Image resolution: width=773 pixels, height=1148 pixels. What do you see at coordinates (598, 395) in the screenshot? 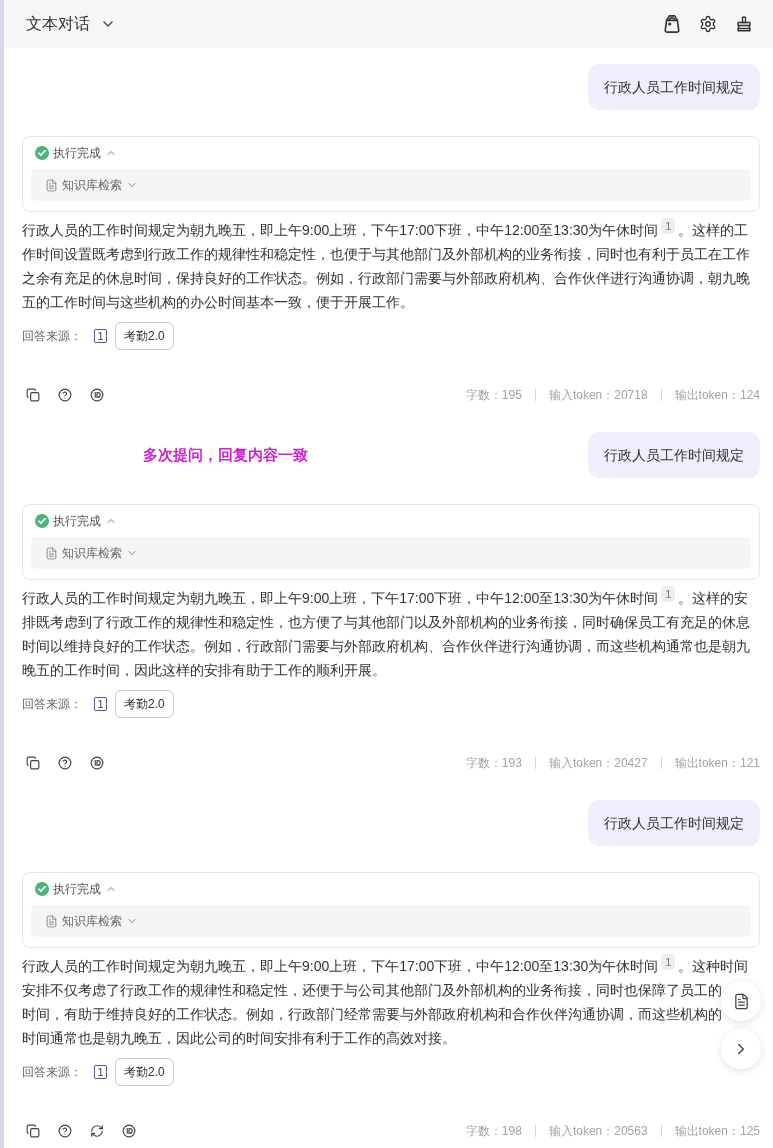
I see `stat-text: 输入token：20718` at bounding box center [598, 395].